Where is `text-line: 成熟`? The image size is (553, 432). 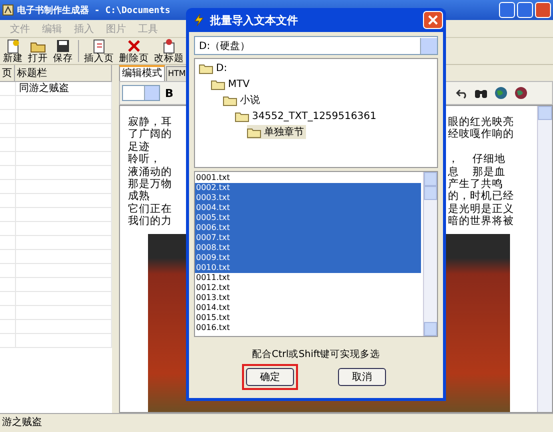 text-line: 成熟 is located at coordinates (139, 196).